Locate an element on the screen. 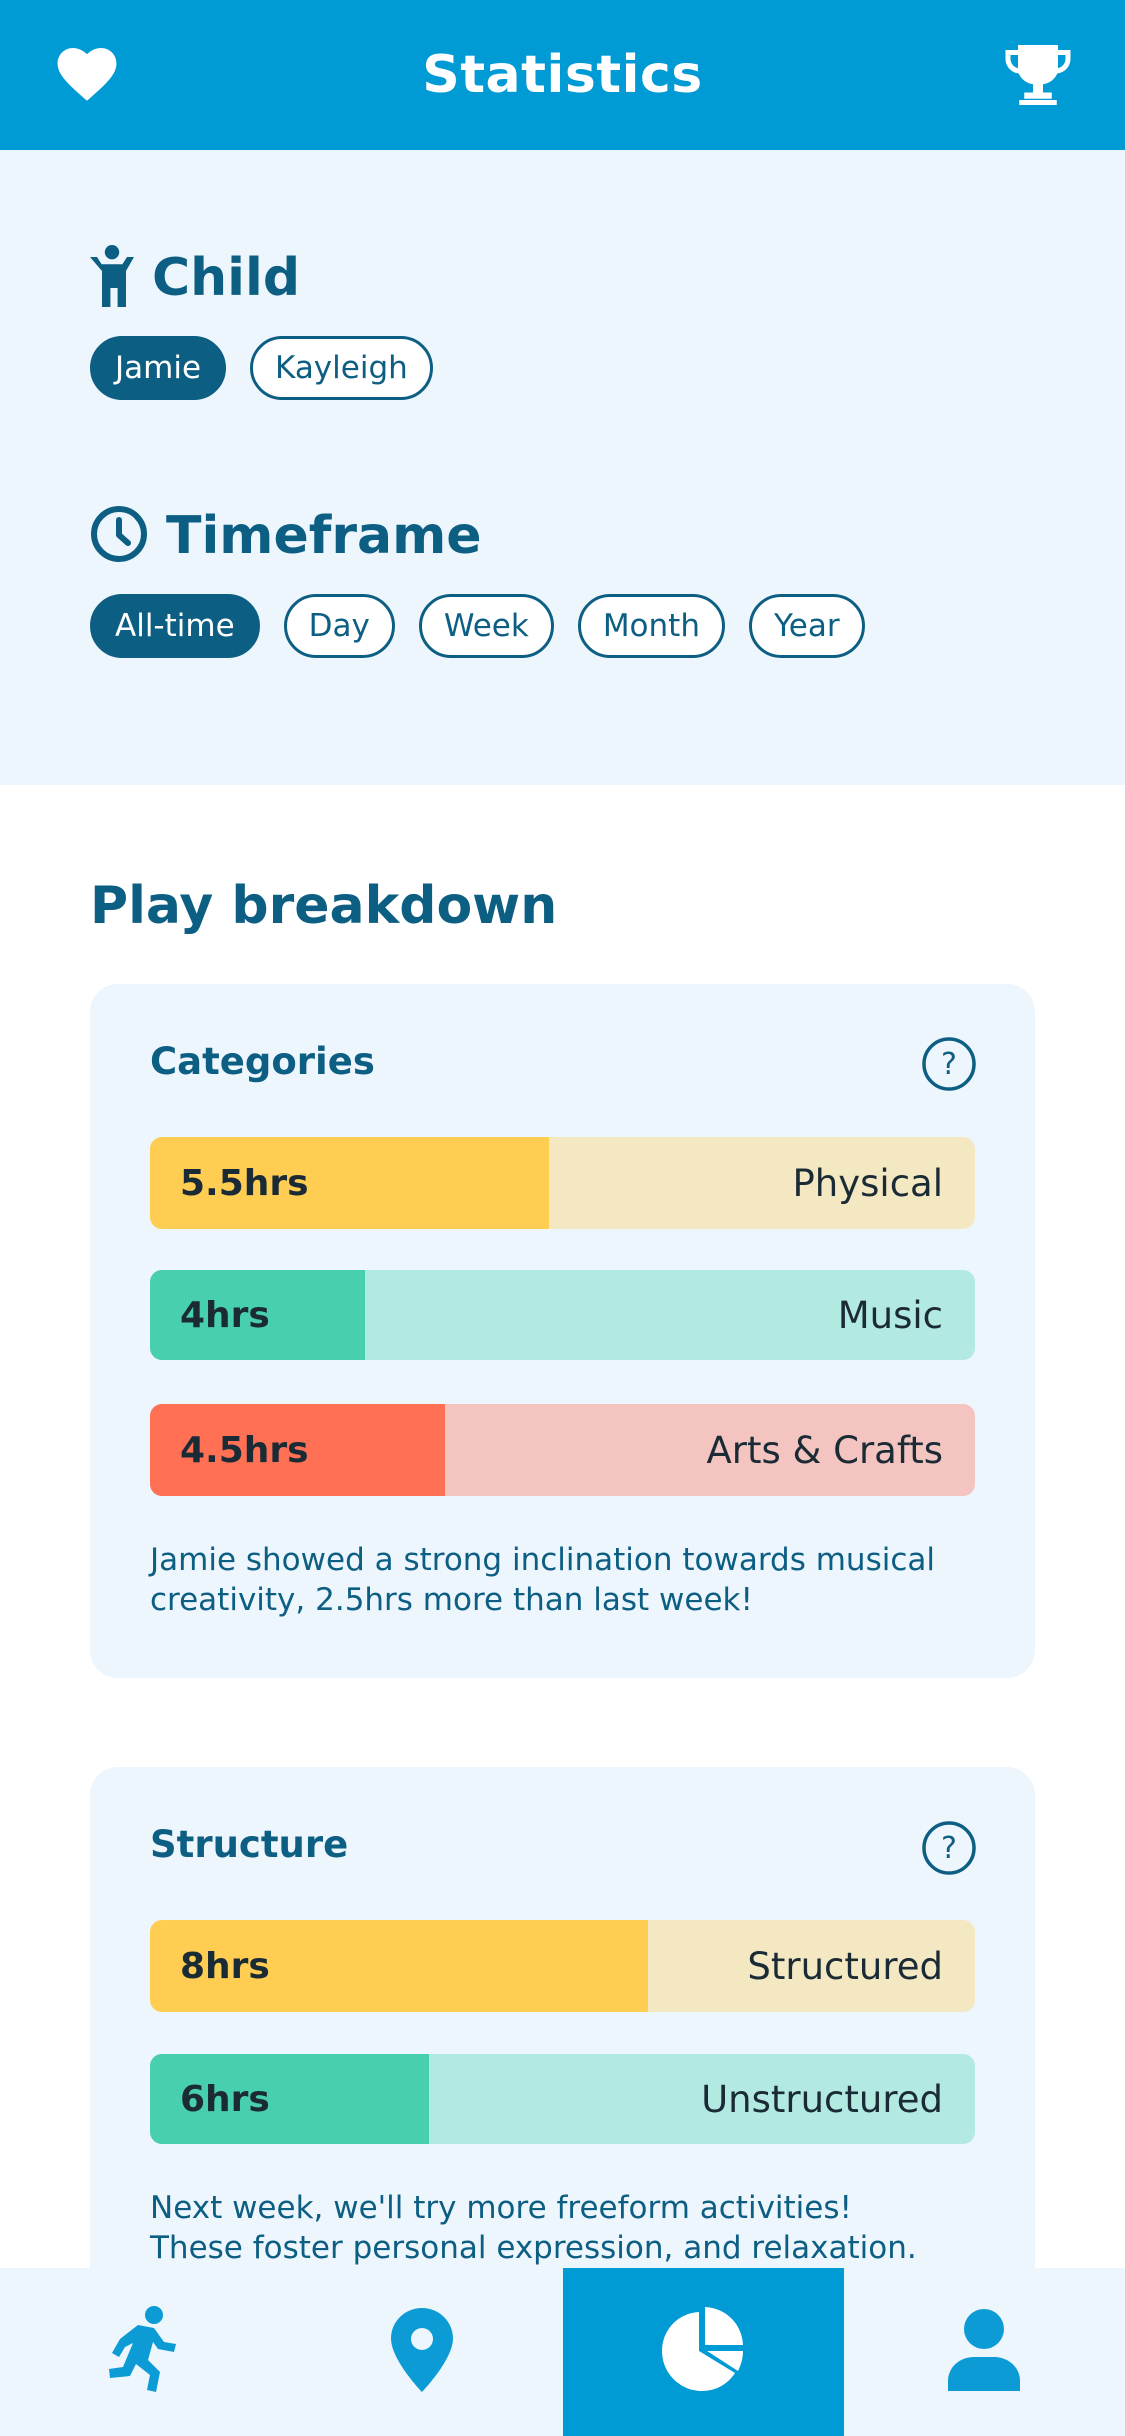  tab-profile is located at coordinates (984, 2352).